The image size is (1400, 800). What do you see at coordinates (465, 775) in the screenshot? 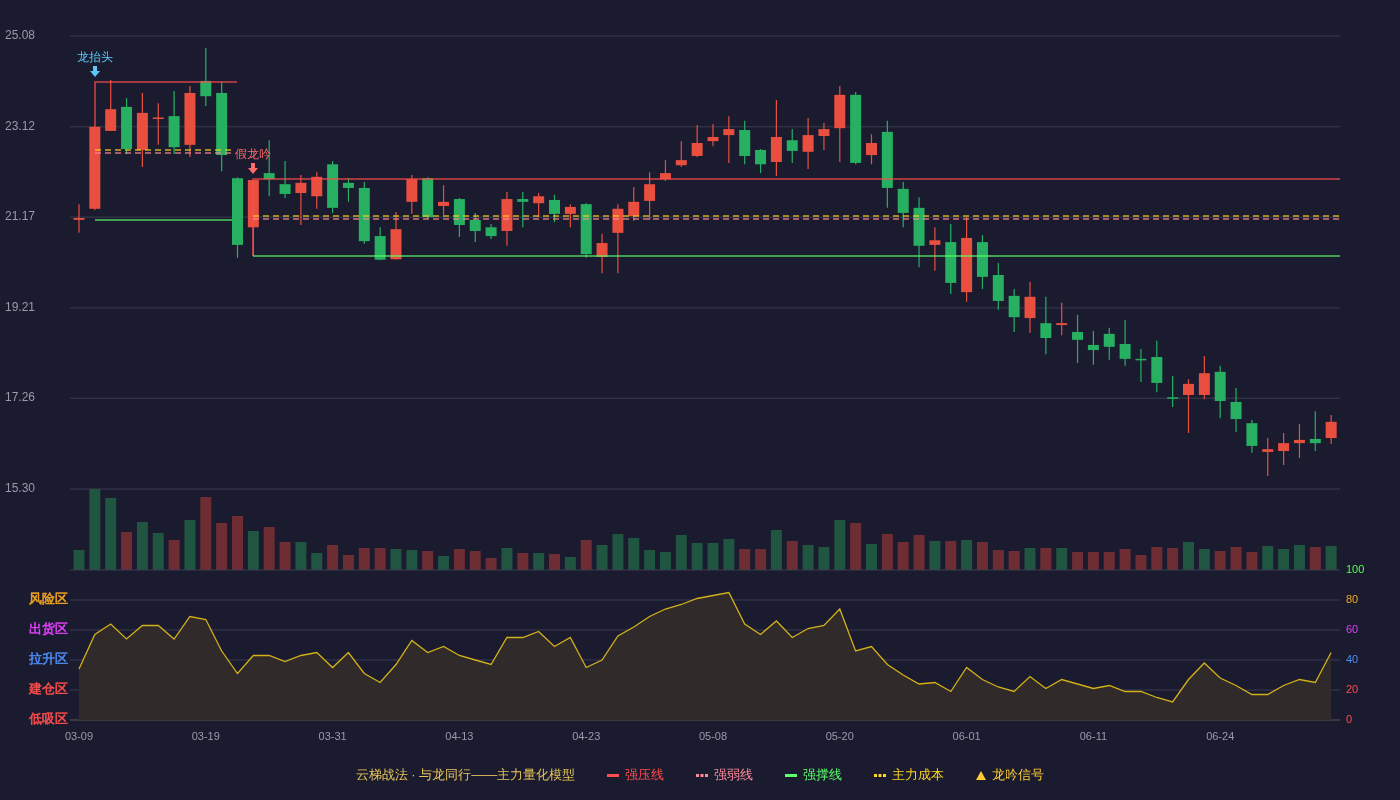
I see `legend-title: 云梯战法 · 与龙同行——主力量化模型` at bounding box center [465, 775].